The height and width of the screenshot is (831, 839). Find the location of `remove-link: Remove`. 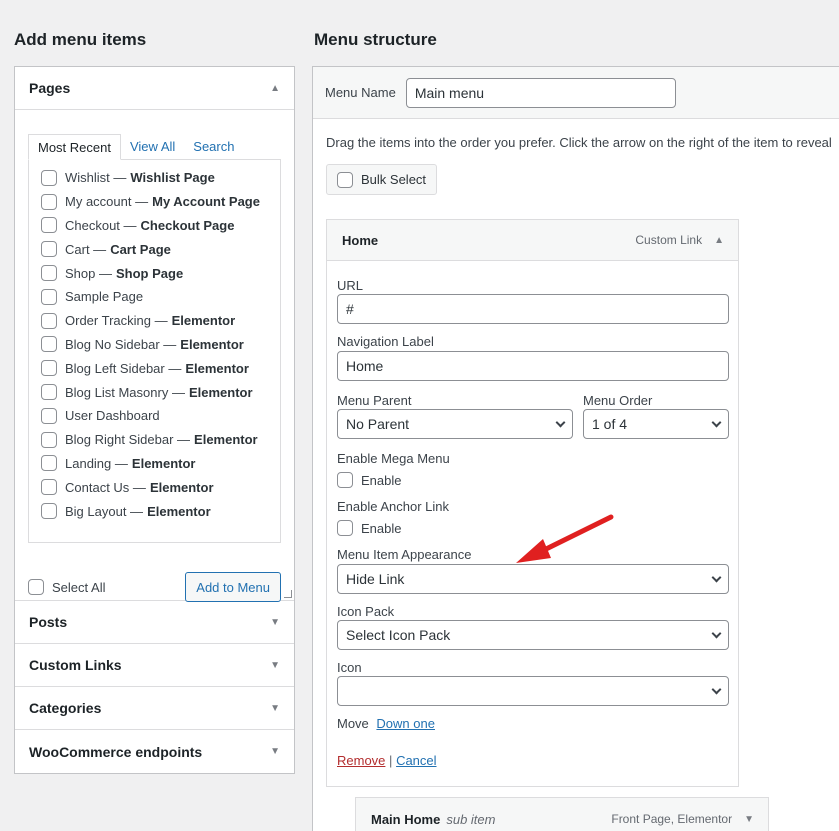

remove-link: Remove is located at coordinates (361, 760).